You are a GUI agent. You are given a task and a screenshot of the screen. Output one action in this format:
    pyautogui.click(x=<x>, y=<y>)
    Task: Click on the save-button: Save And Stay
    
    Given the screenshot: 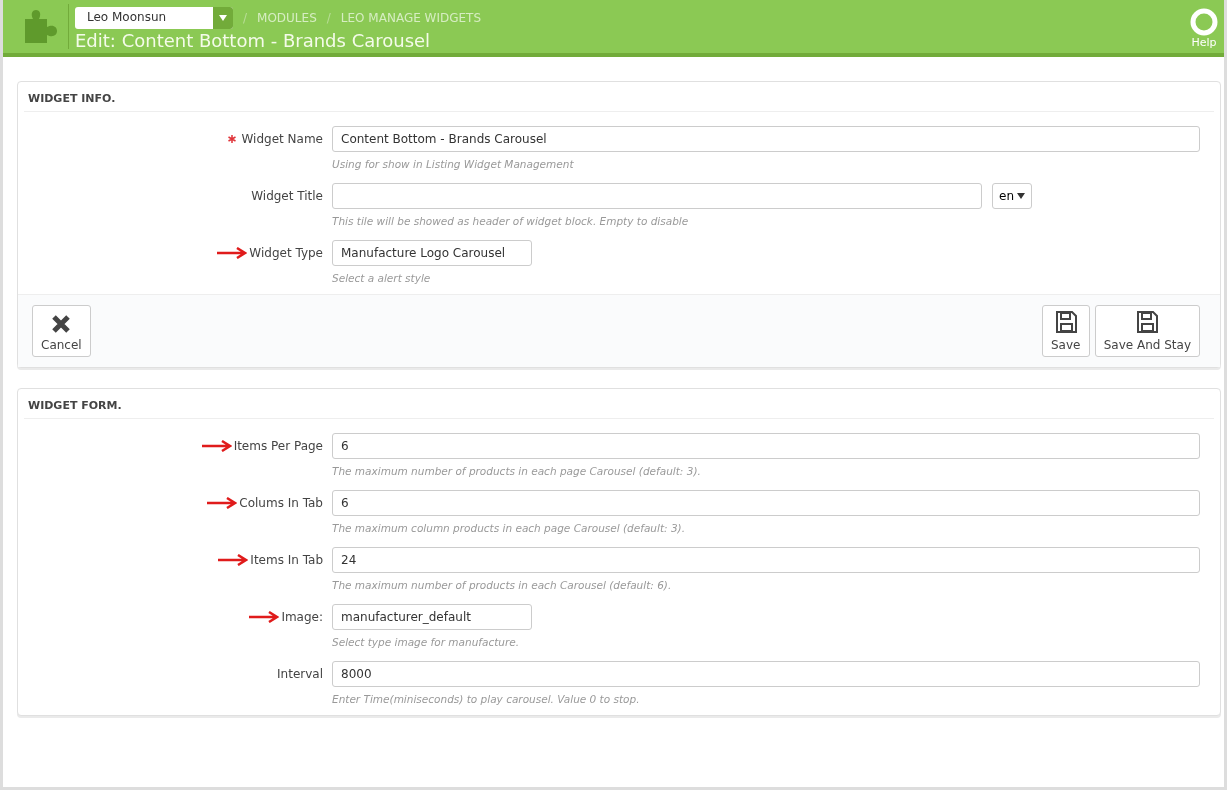 What is the action you would take?
    pyautogui.click(x=1147, y=331)
    